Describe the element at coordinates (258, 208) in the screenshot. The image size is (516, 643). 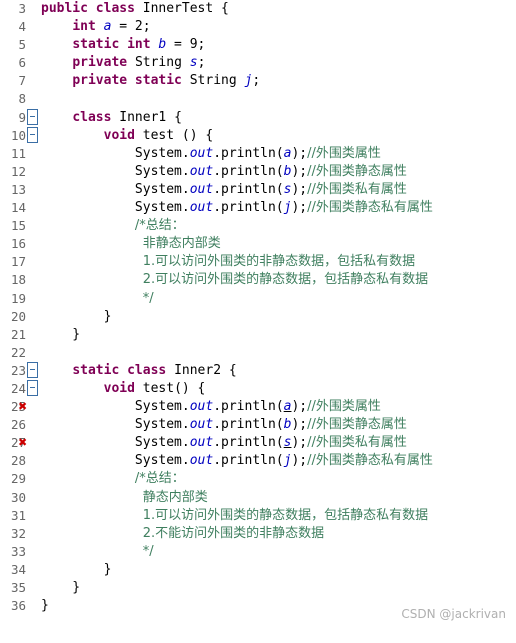
I see `code-line: 14 System.out.println(j);//外围类静态私有属性` at that location.